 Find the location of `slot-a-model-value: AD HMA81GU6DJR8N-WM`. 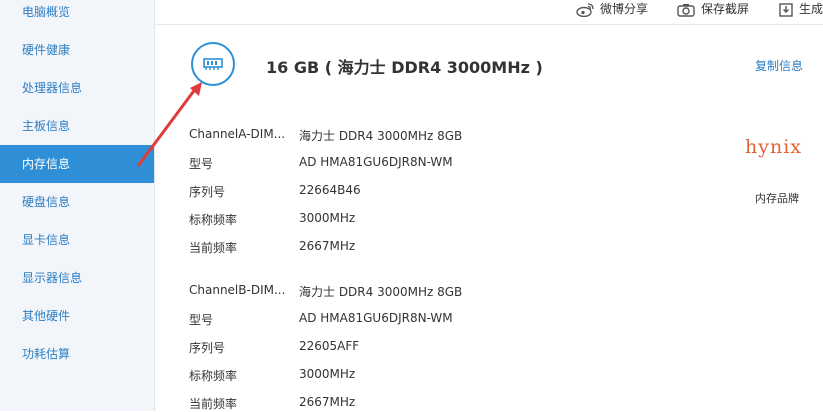

slot-a-model-value: AD HMA81GU6DJR8N-WM is located at coordinates (376, 162).